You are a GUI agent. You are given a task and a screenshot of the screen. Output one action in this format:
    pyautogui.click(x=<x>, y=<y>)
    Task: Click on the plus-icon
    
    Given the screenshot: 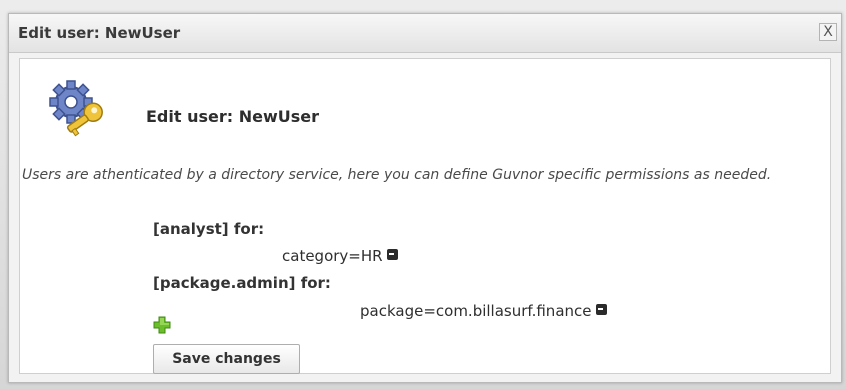 What is the action you would take?
    pyautogui.click(x=162, y=325)
    